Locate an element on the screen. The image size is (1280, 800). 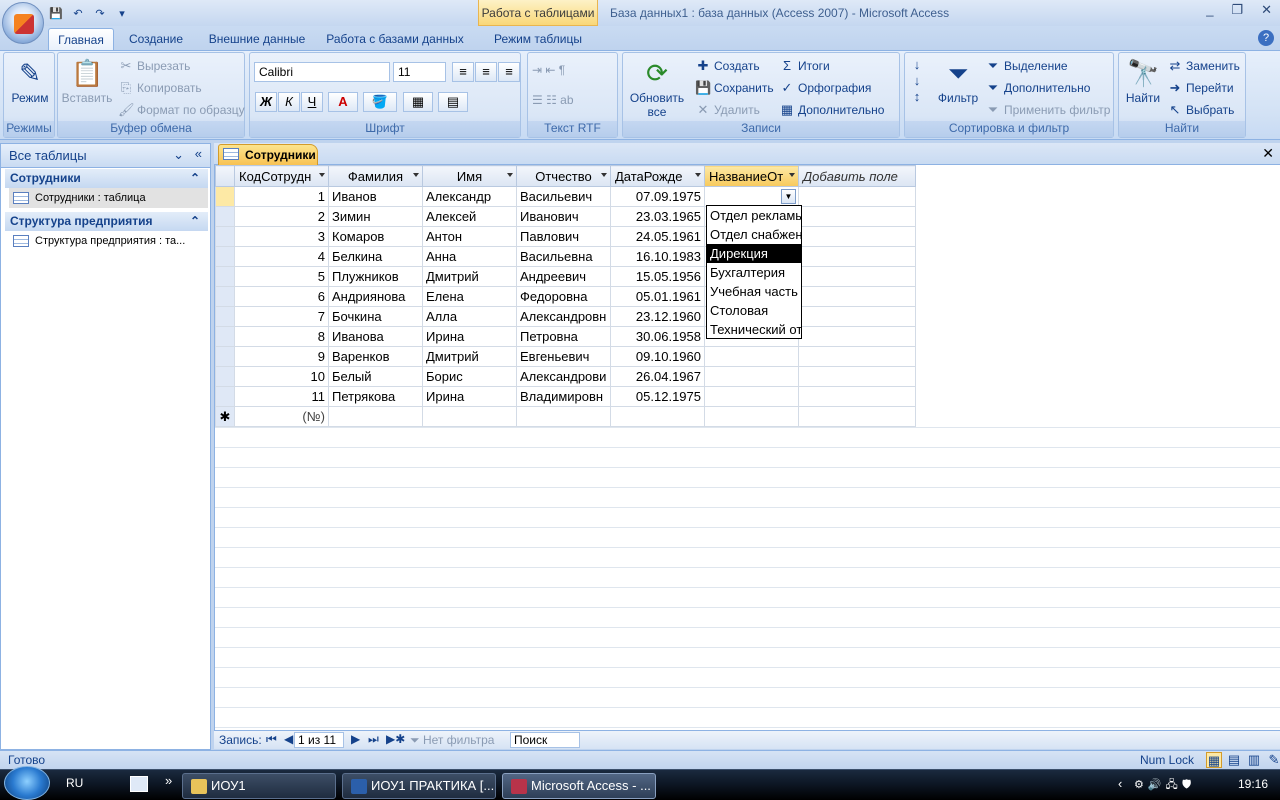
table-cell: Павлович is located at coordinates (563, 236).